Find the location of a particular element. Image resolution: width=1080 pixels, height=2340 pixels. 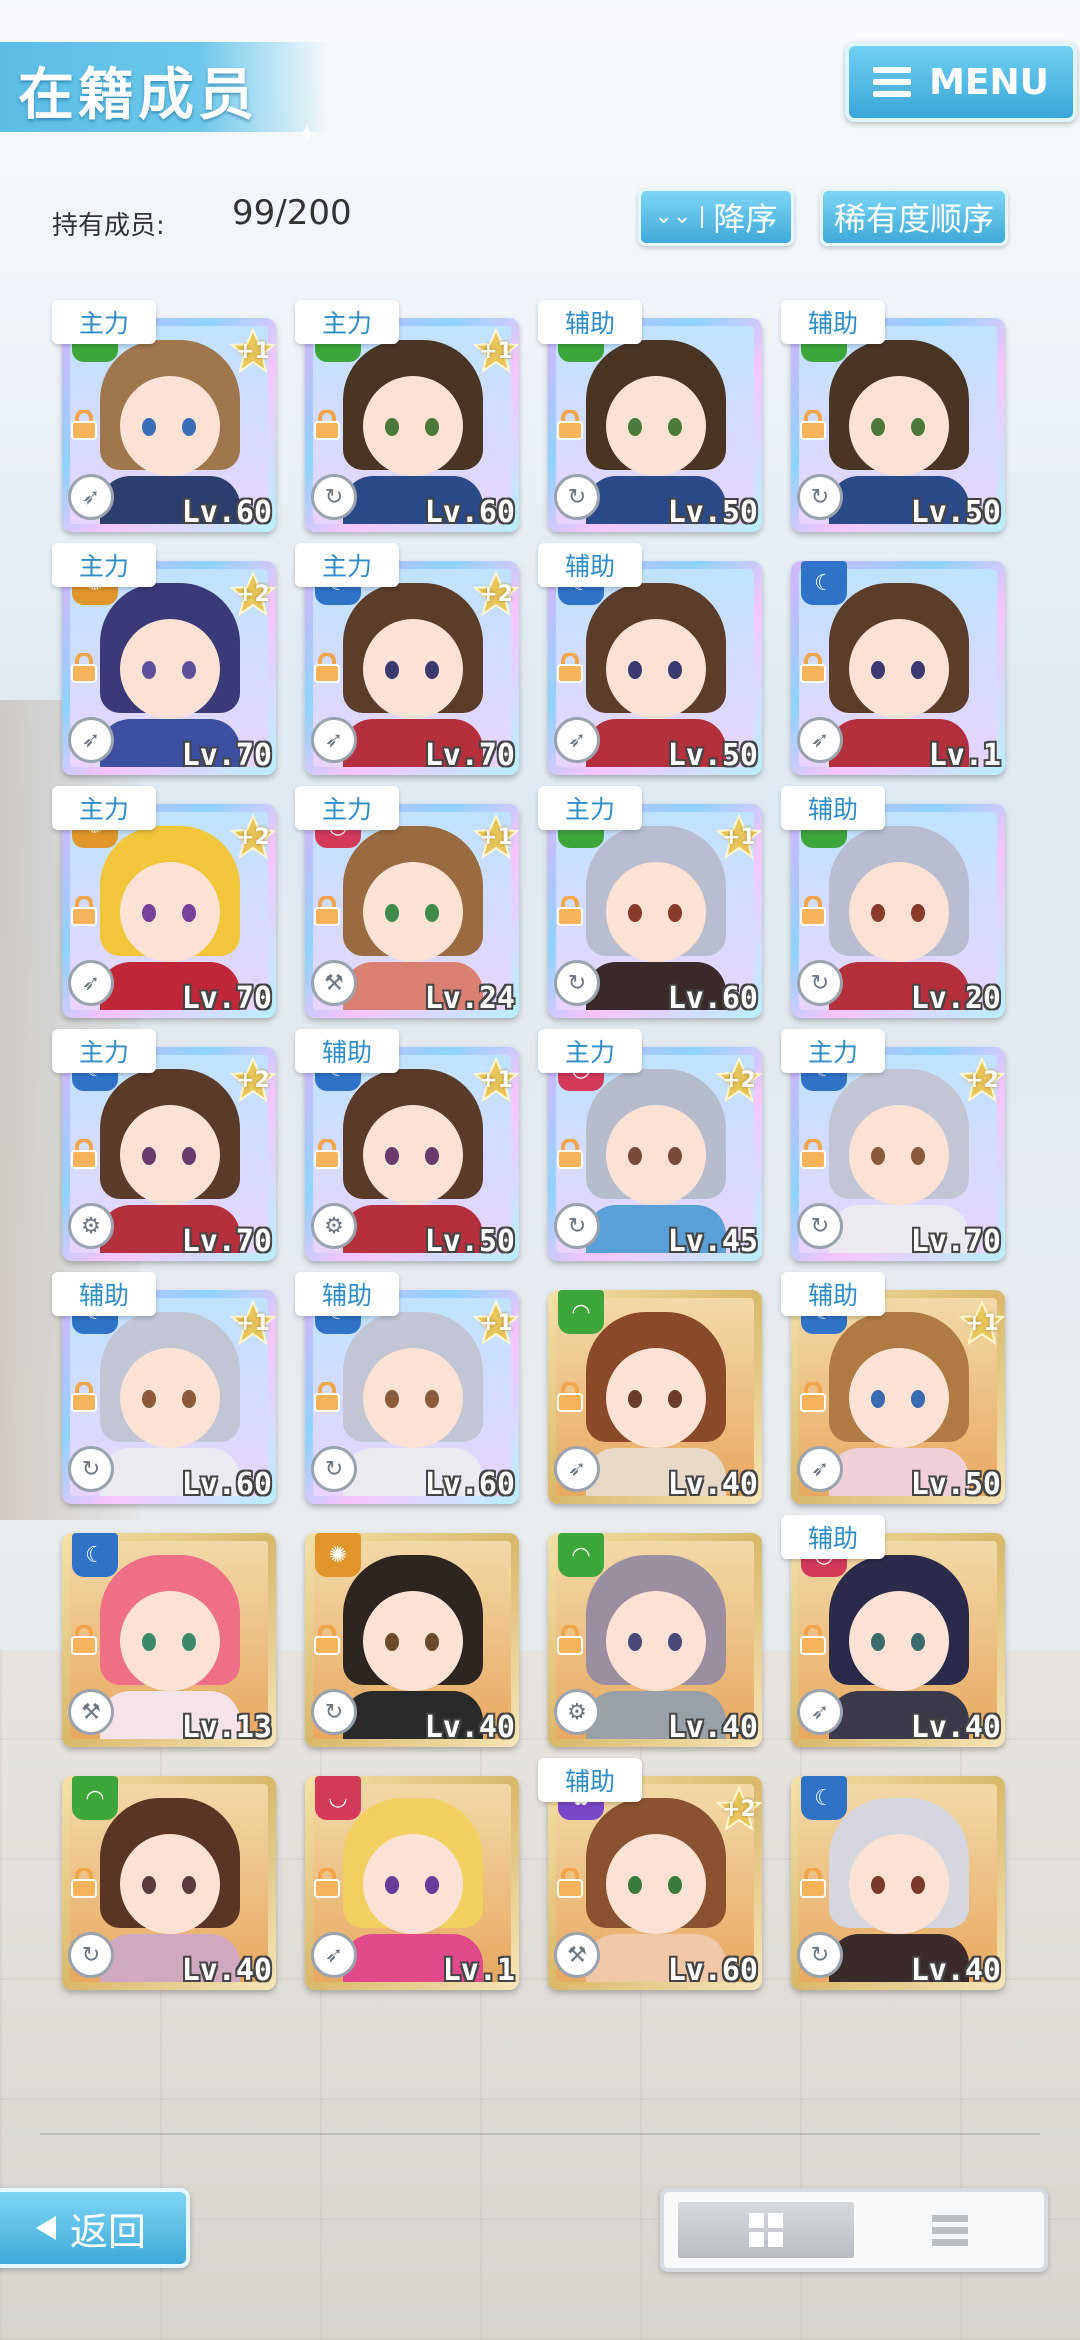

list-view-button is located at coordinates (950, 2230).